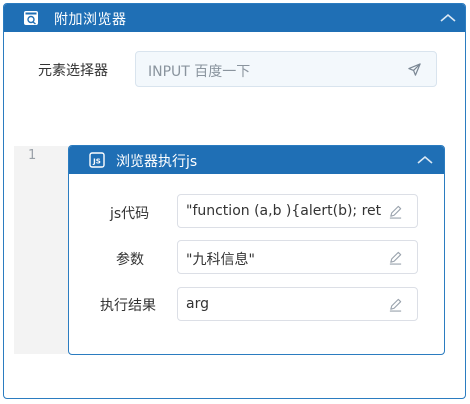 The width and height of the screenshot is (470, 404). What do you see at coordinates (130, 260) in the screenshot?
I see `params-label: 参数` at bounding box center [130, 260].